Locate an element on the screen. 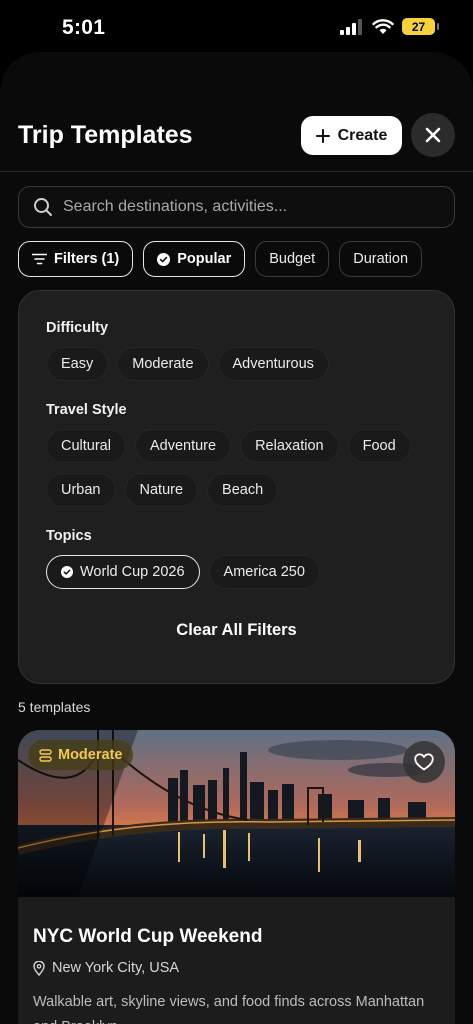  budget-chip-label: Budget is located at coordinates (292, 259).